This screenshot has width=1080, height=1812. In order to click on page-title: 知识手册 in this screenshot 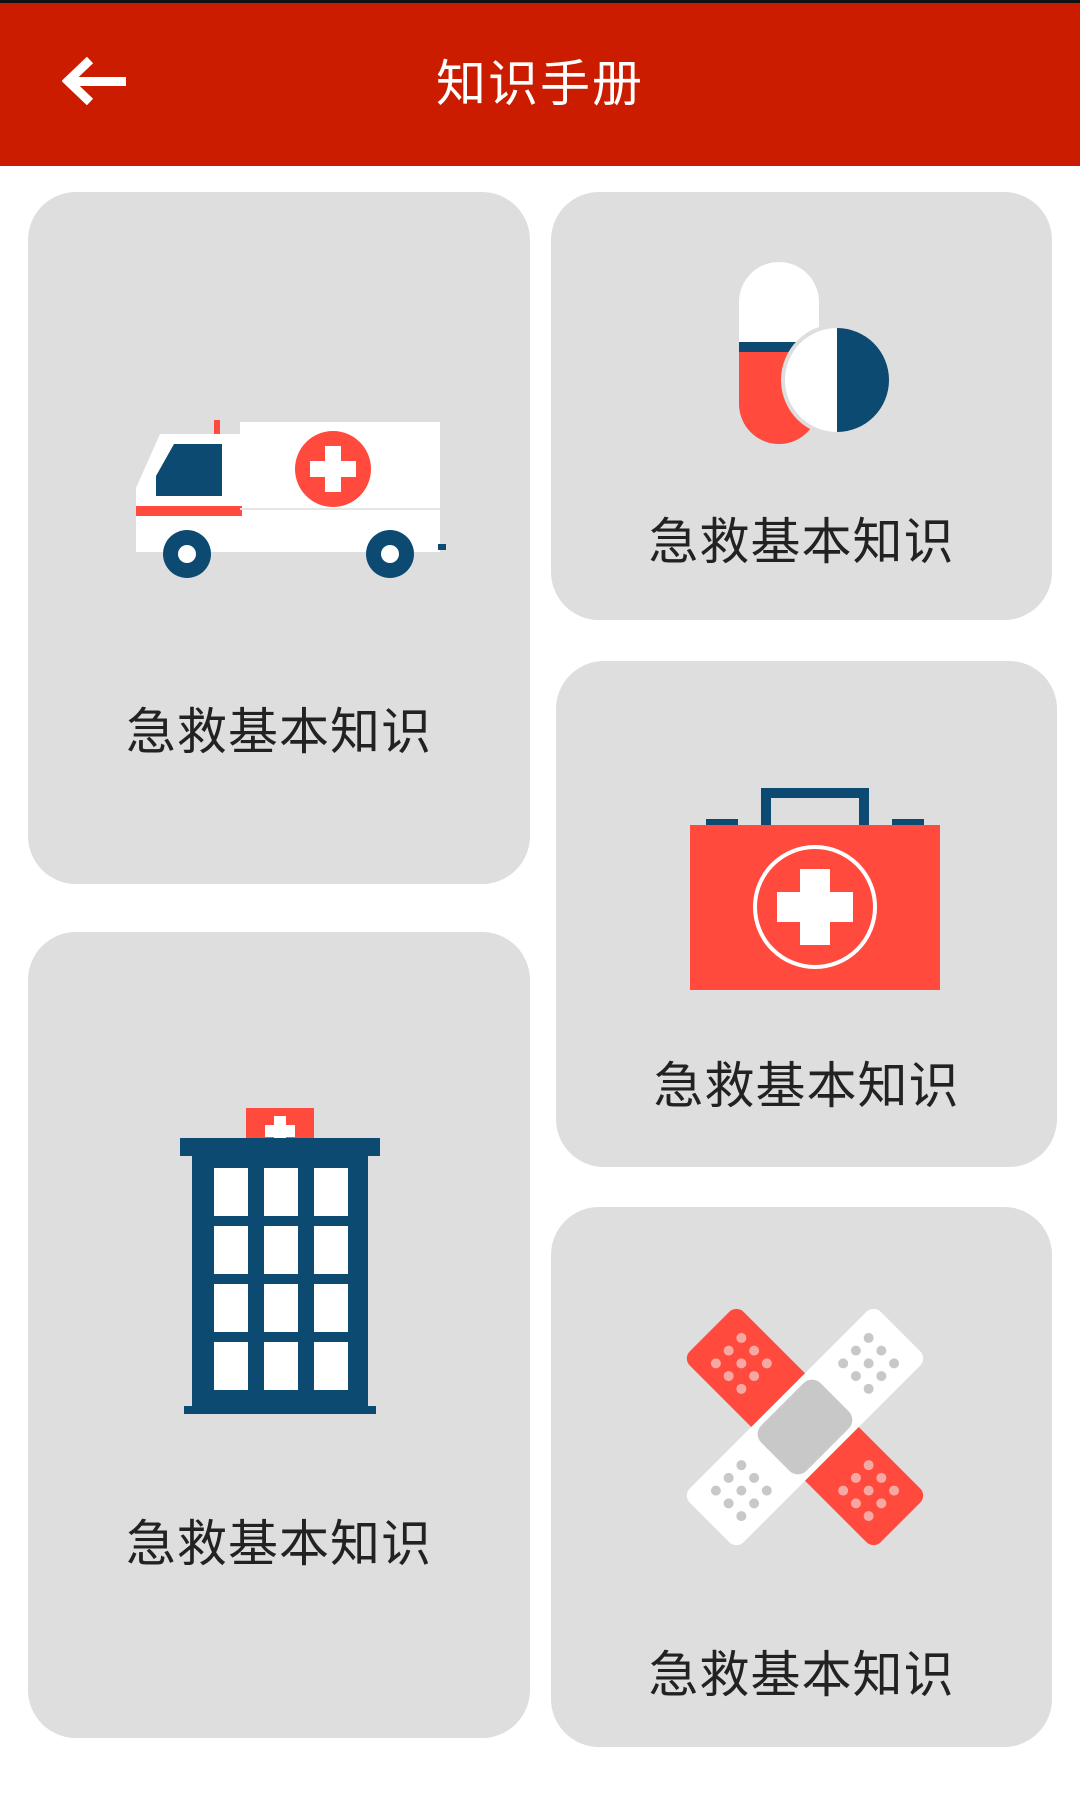, I will do `click(540, 84)`.